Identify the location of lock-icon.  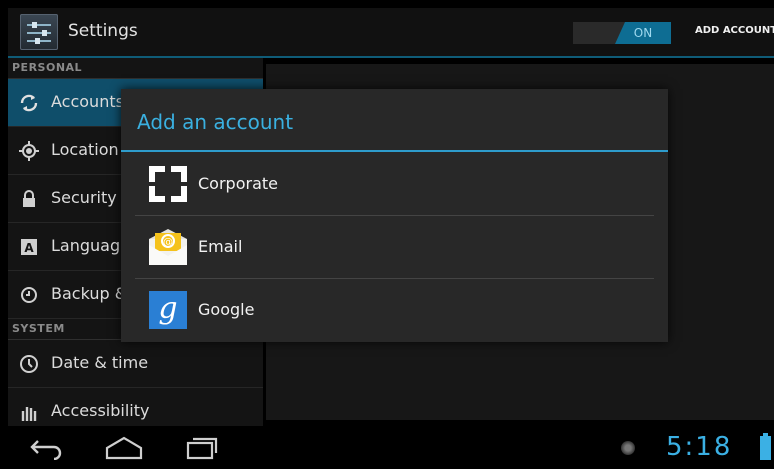
(29, 199).